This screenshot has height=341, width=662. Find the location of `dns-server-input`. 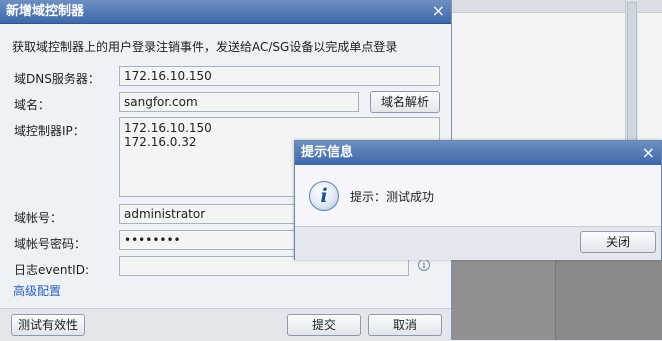

dns-server-input is located at coordinates (279, 76).